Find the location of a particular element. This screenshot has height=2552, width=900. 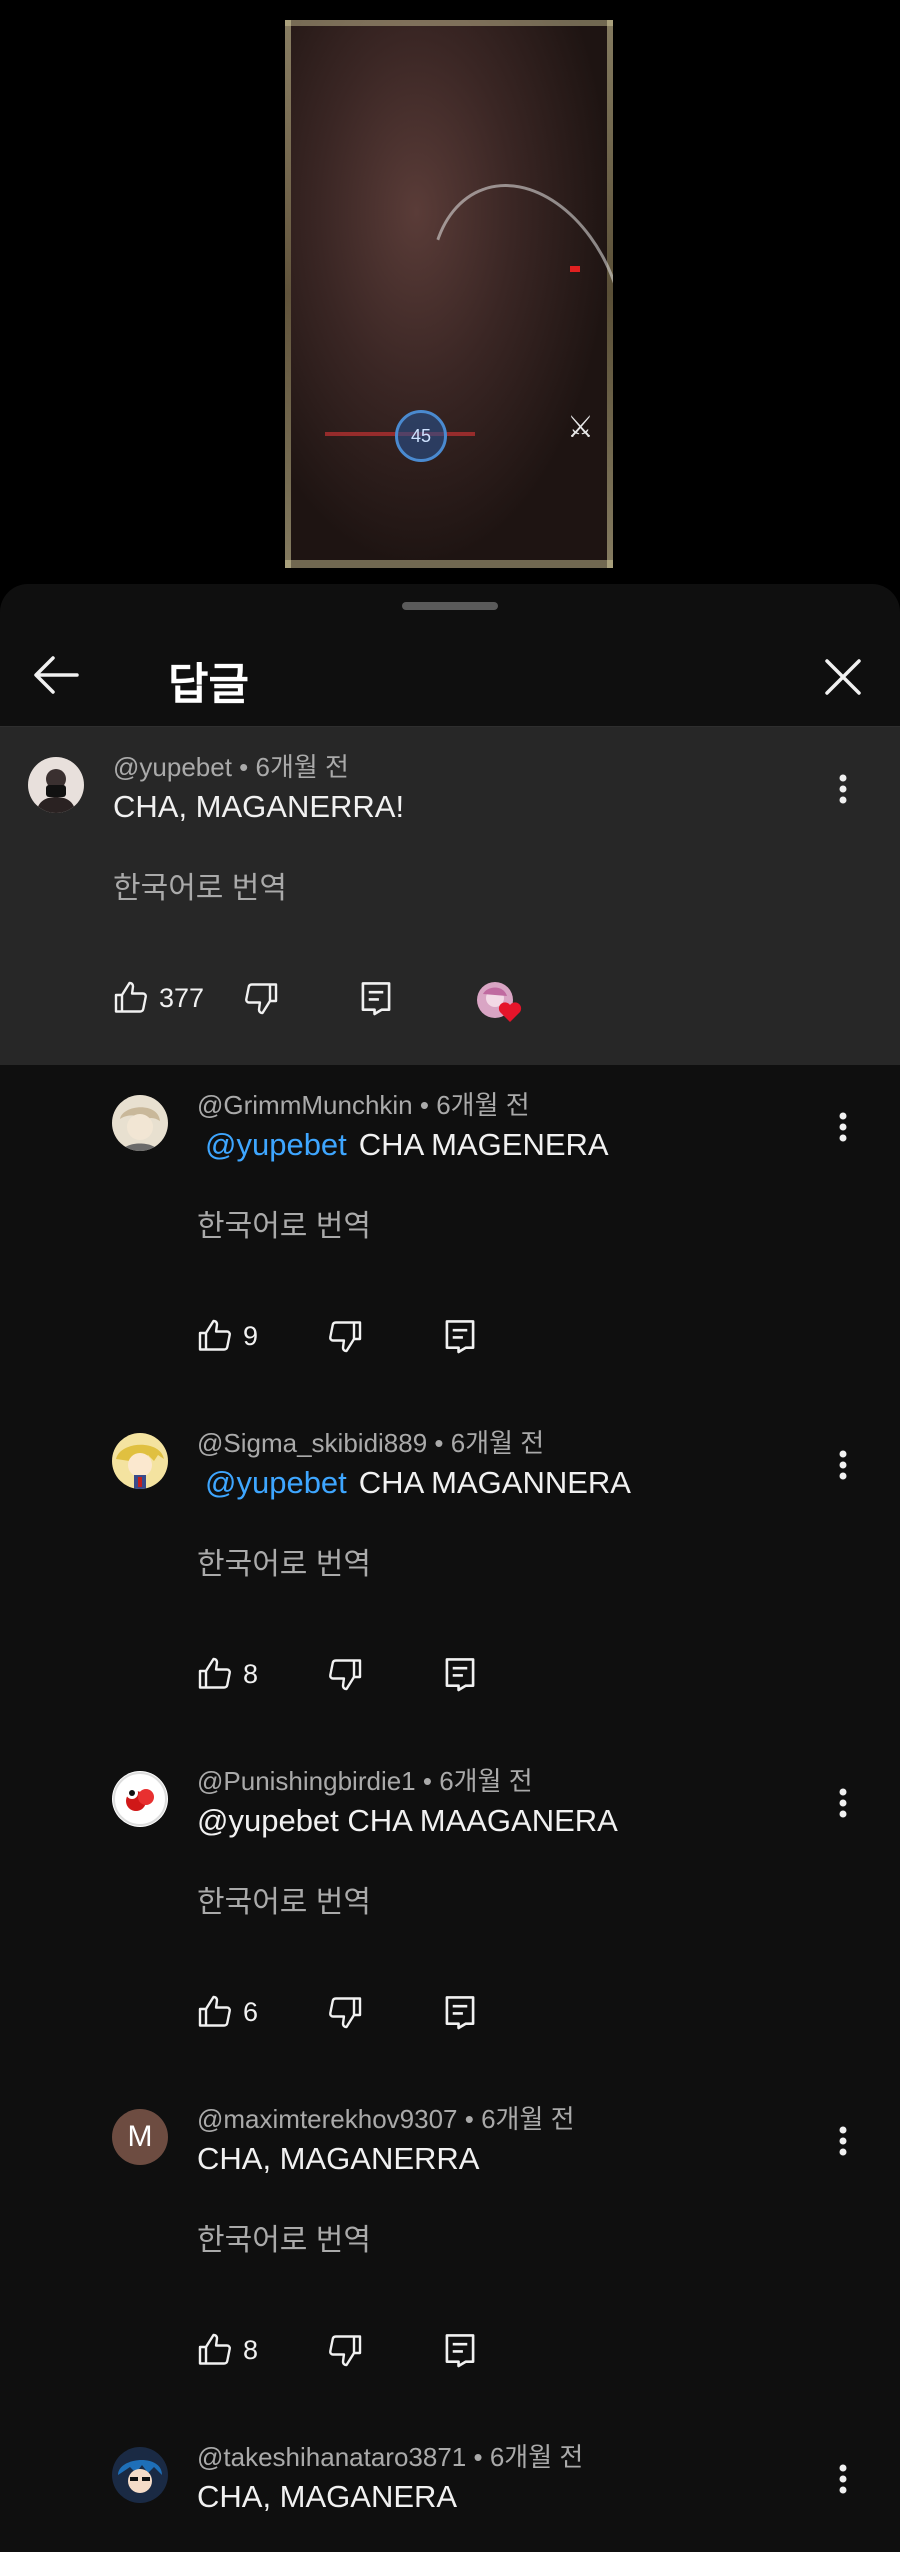

creator-heart-icon is located at coordinates (499, 1002).